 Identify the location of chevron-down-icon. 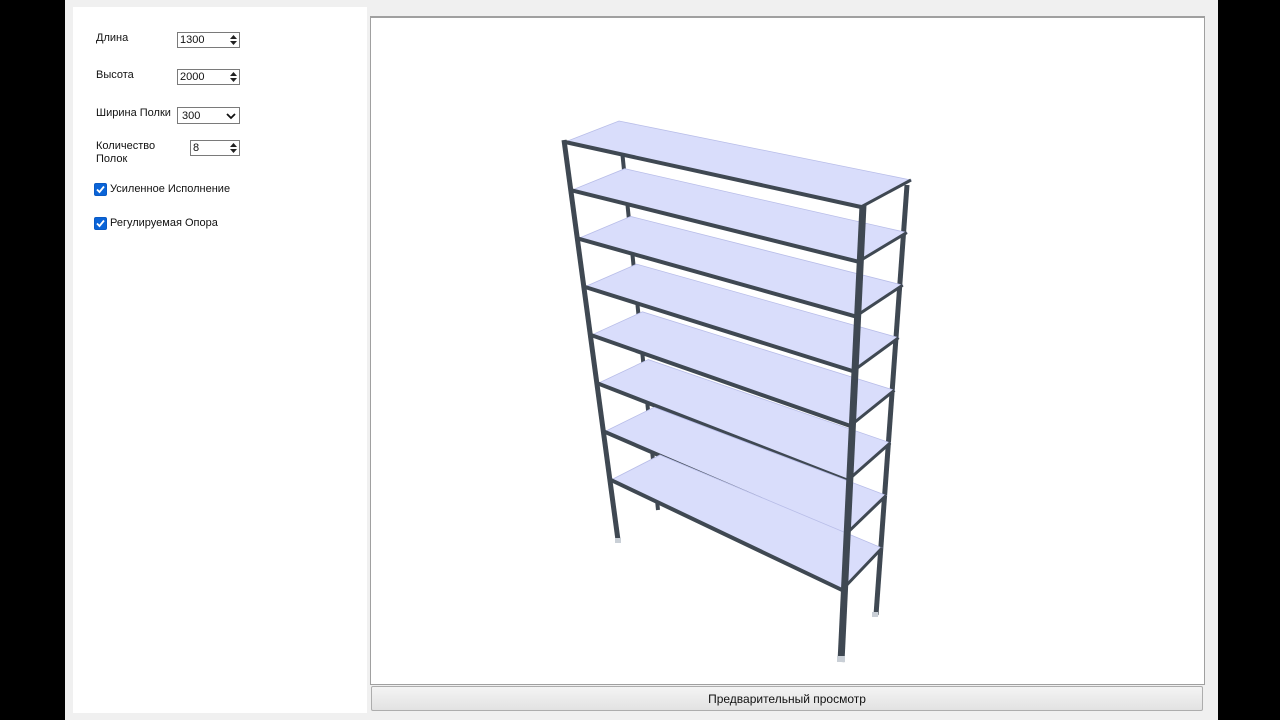
(231, 116).